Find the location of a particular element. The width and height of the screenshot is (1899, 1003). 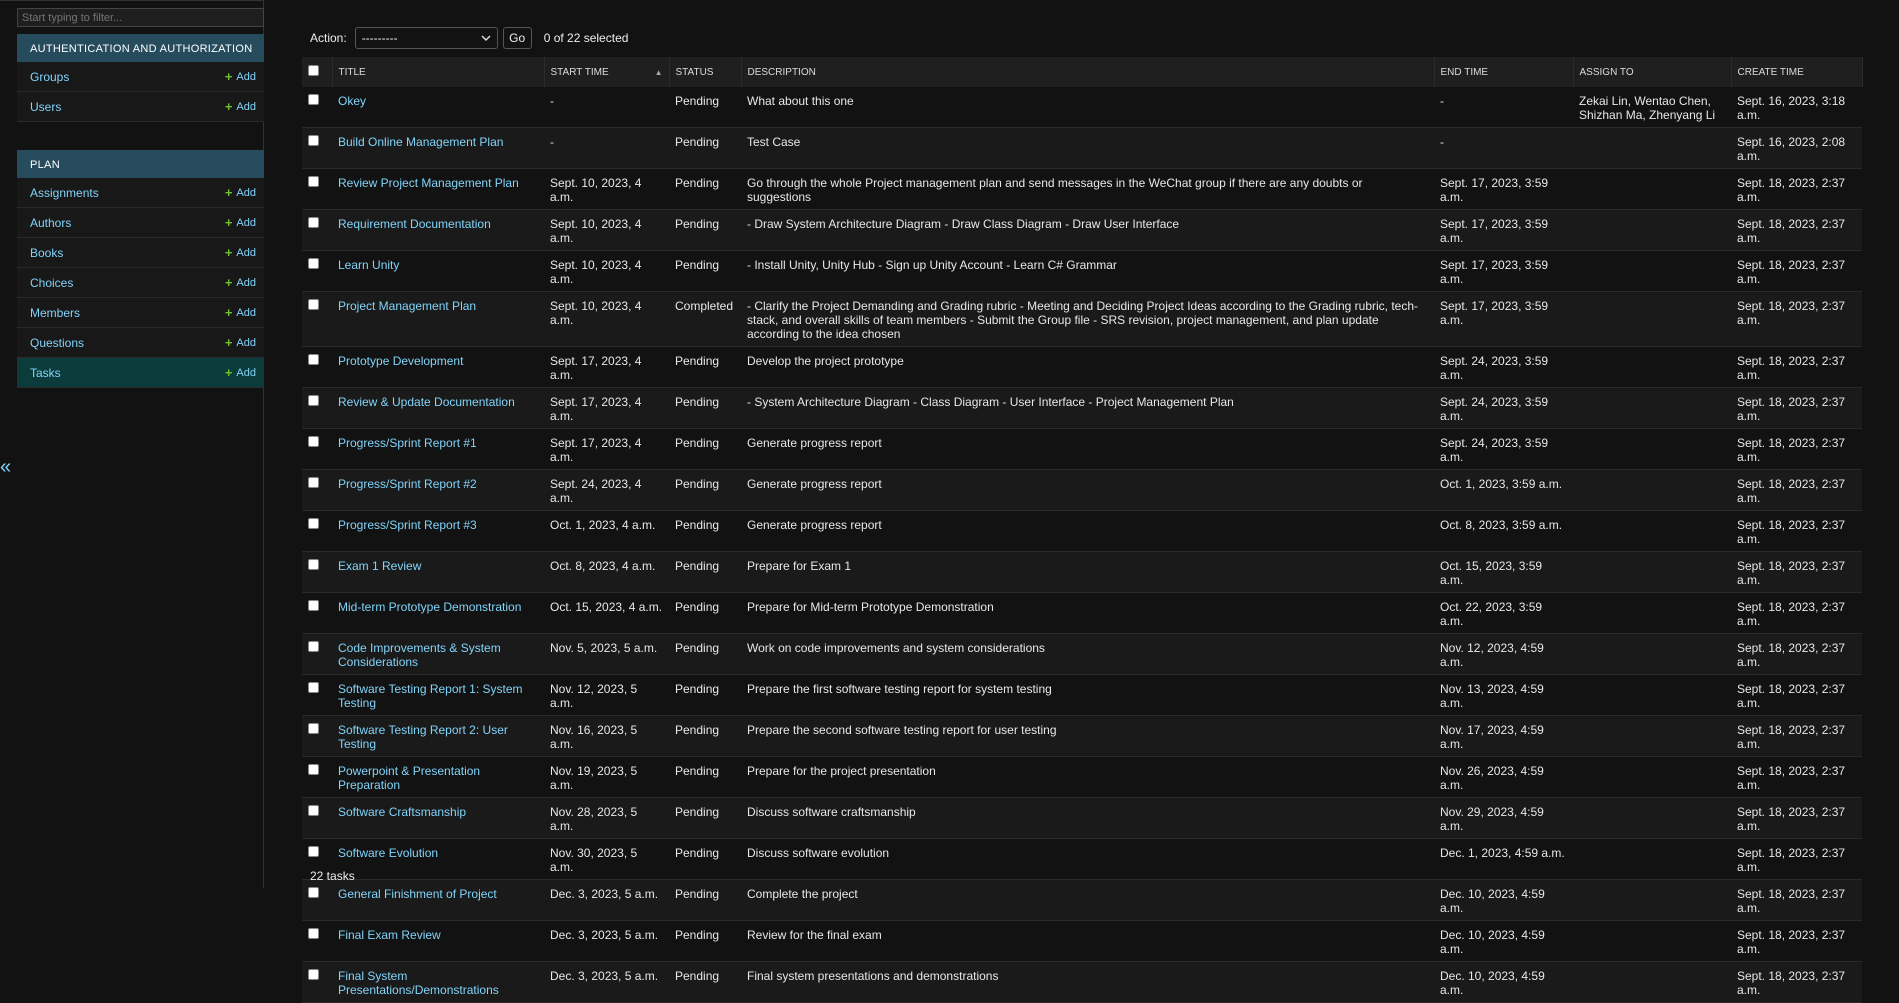

sidebar-link-authors: Authors is located at coordinates (50, 223).